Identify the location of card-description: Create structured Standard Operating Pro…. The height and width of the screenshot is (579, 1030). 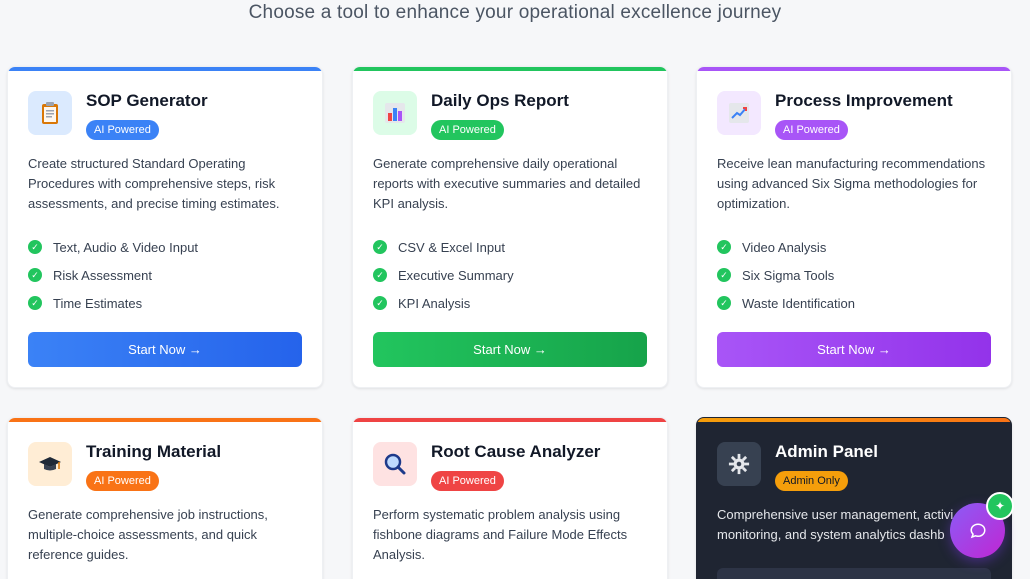
(154, 183).